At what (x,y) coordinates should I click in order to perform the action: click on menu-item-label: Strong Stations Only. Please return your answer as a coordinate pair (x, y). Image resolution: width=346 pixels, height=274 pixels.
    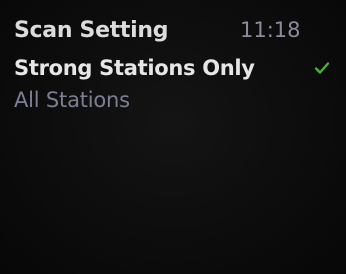
    Looking at the image, I should click on (134, 68).